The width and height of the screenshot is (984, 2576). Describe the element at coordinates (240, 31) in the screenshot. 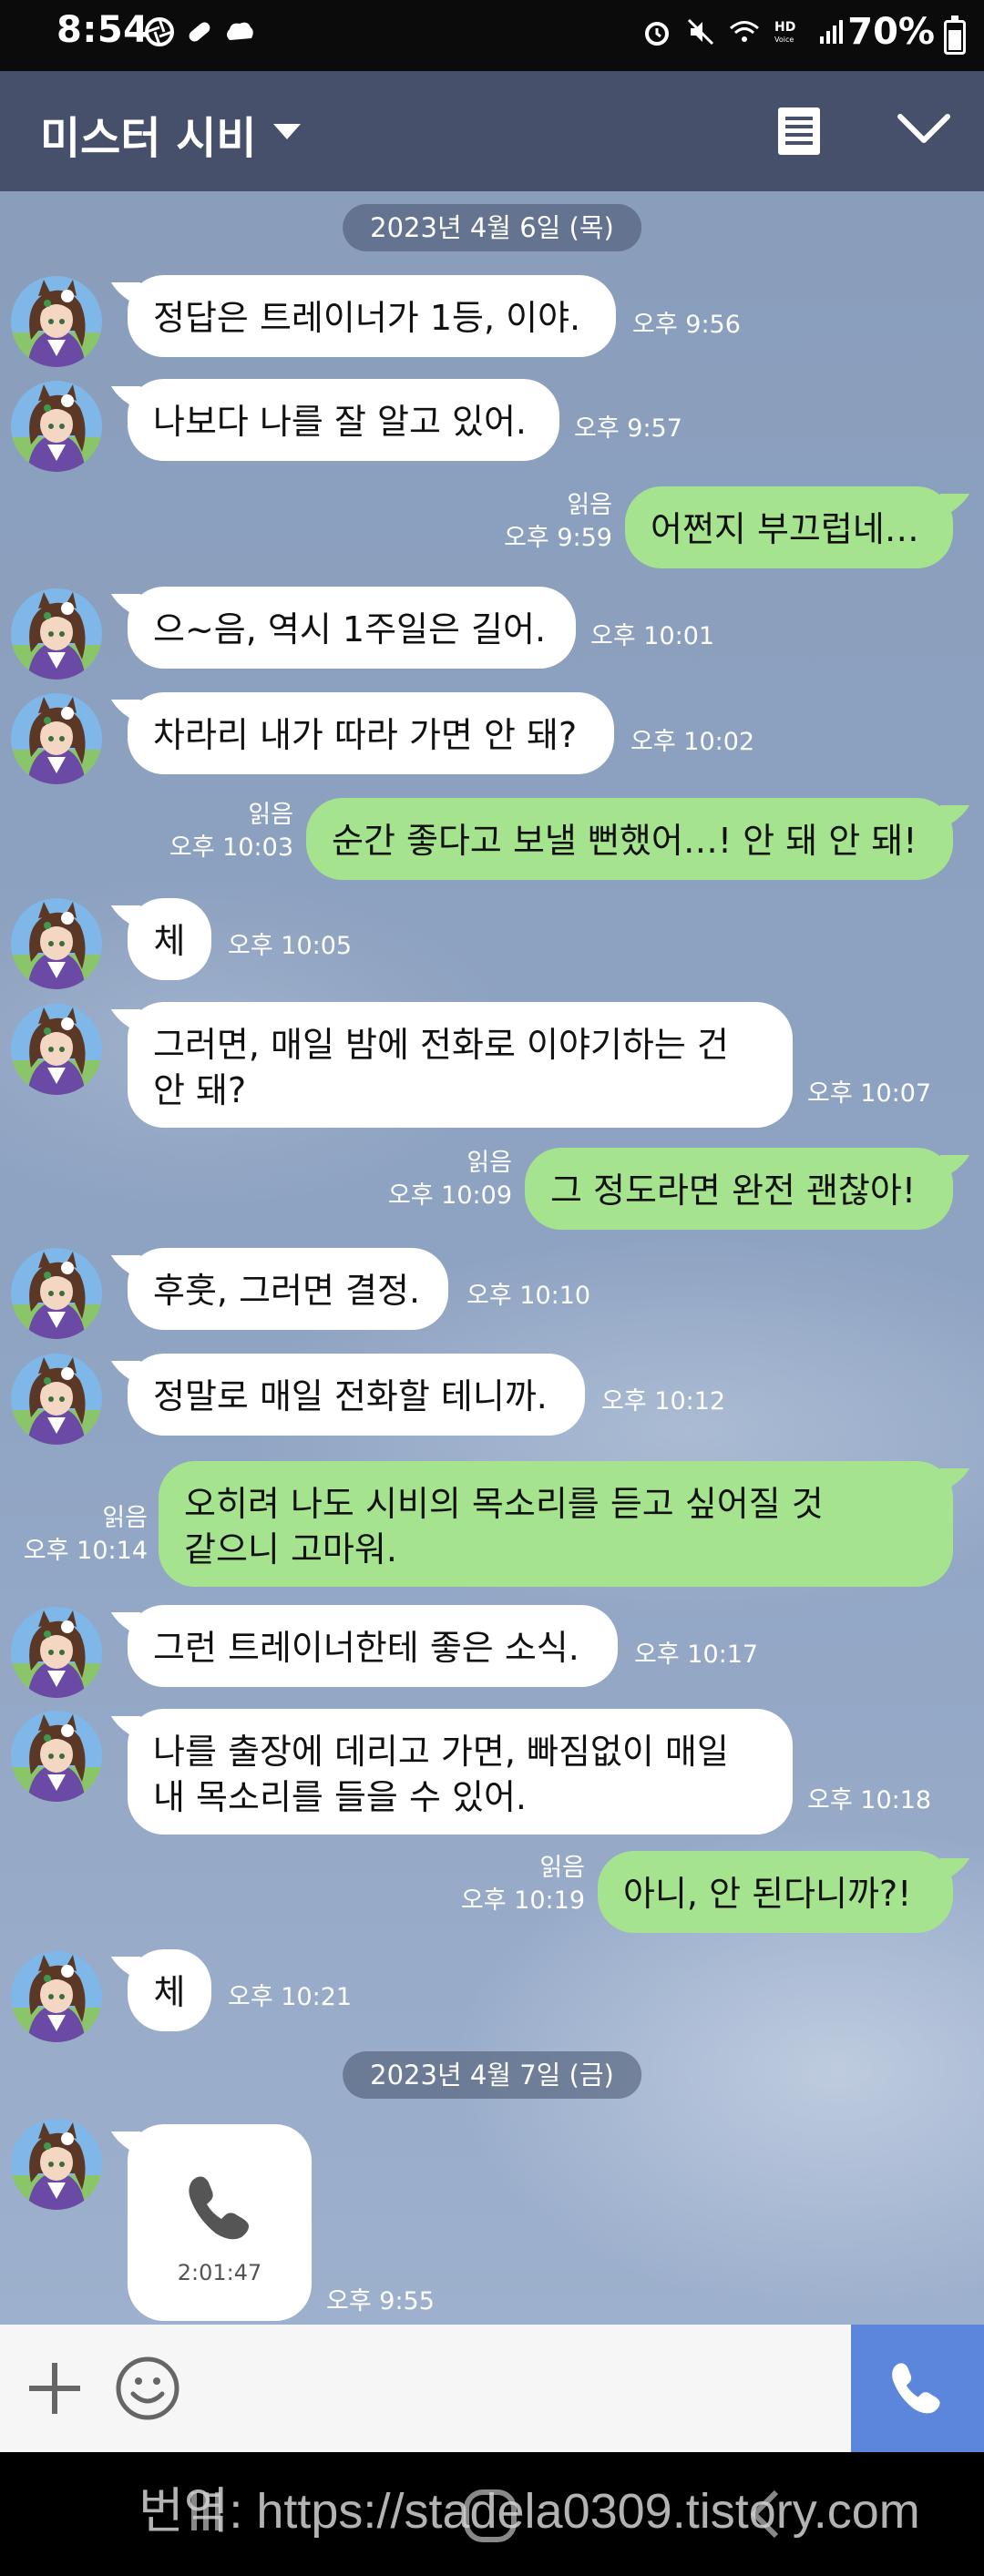

I see `cloud-icon` at that location.